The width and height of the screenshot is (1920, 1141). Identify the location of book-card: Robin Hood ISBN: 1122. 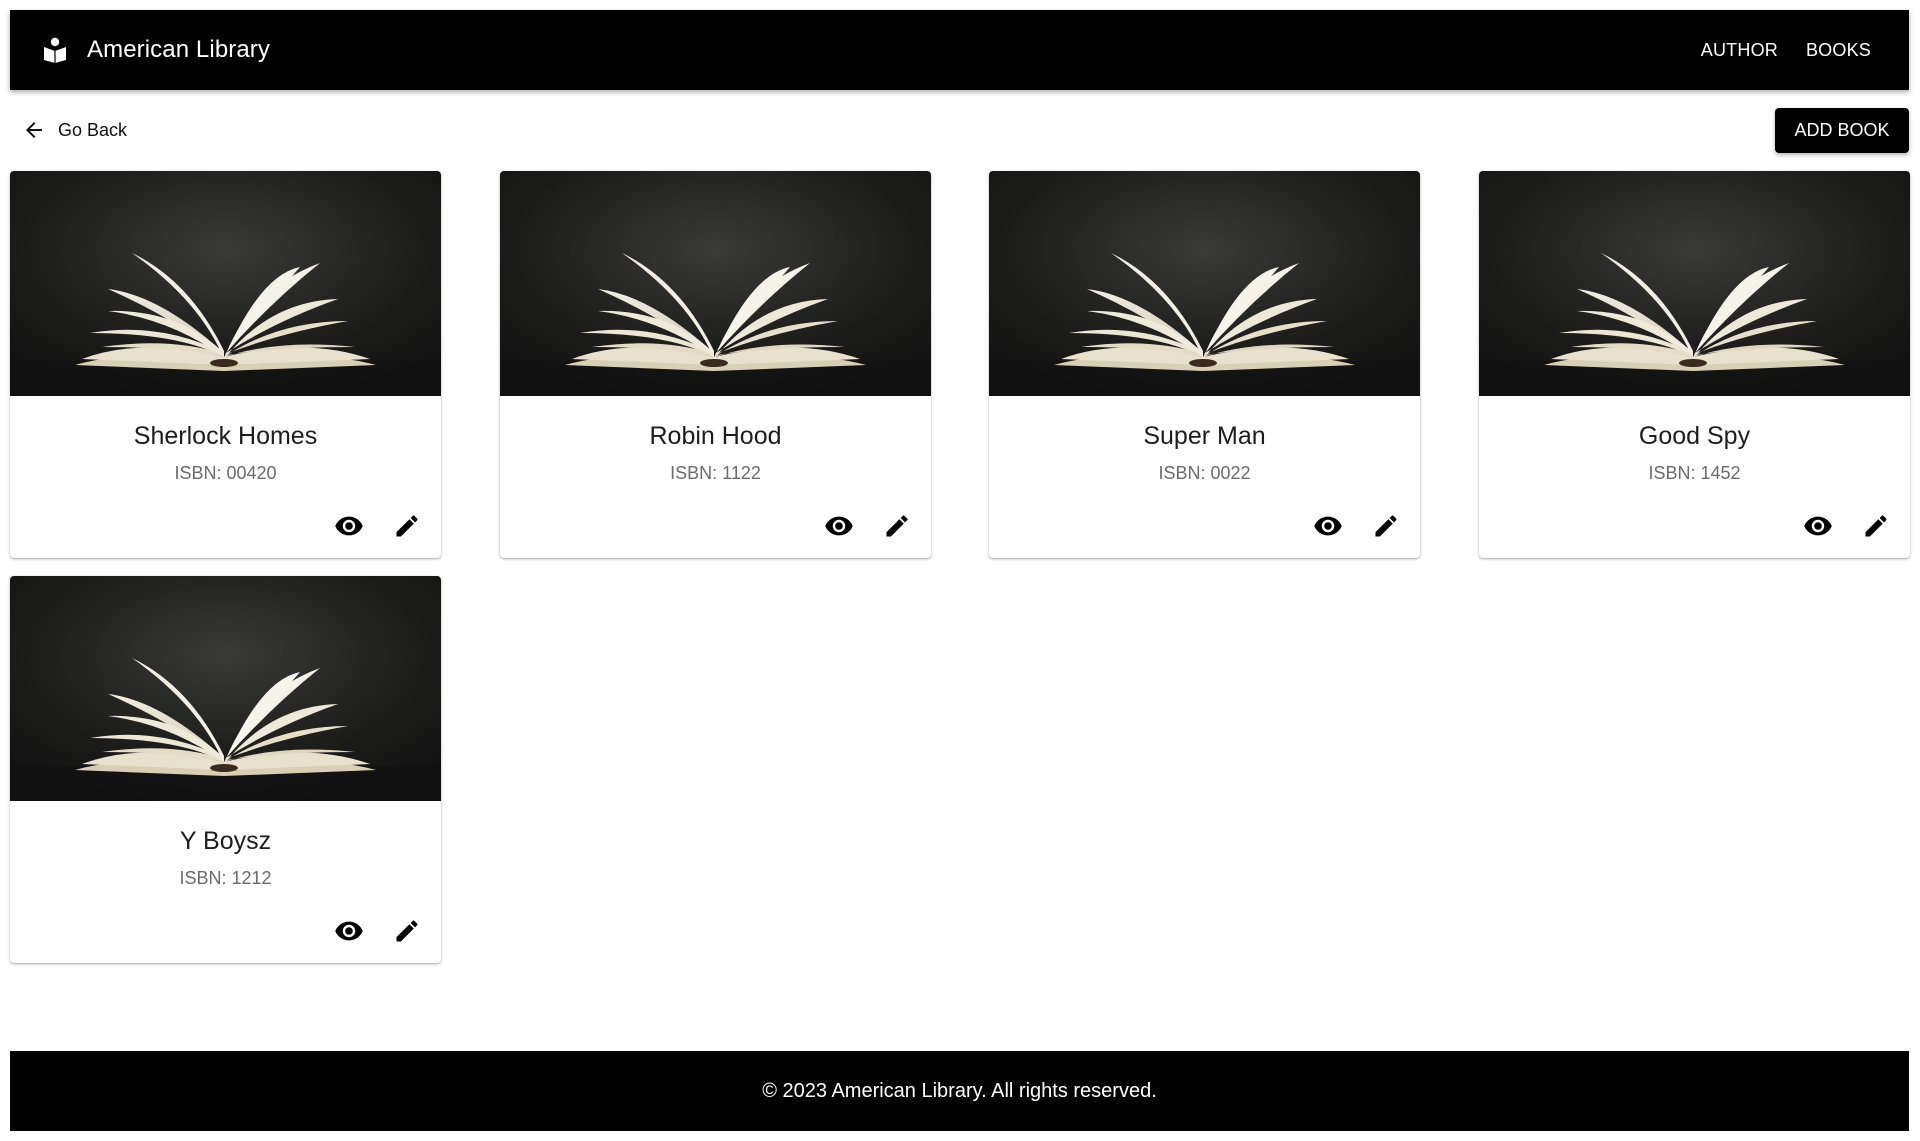
(715, 364).